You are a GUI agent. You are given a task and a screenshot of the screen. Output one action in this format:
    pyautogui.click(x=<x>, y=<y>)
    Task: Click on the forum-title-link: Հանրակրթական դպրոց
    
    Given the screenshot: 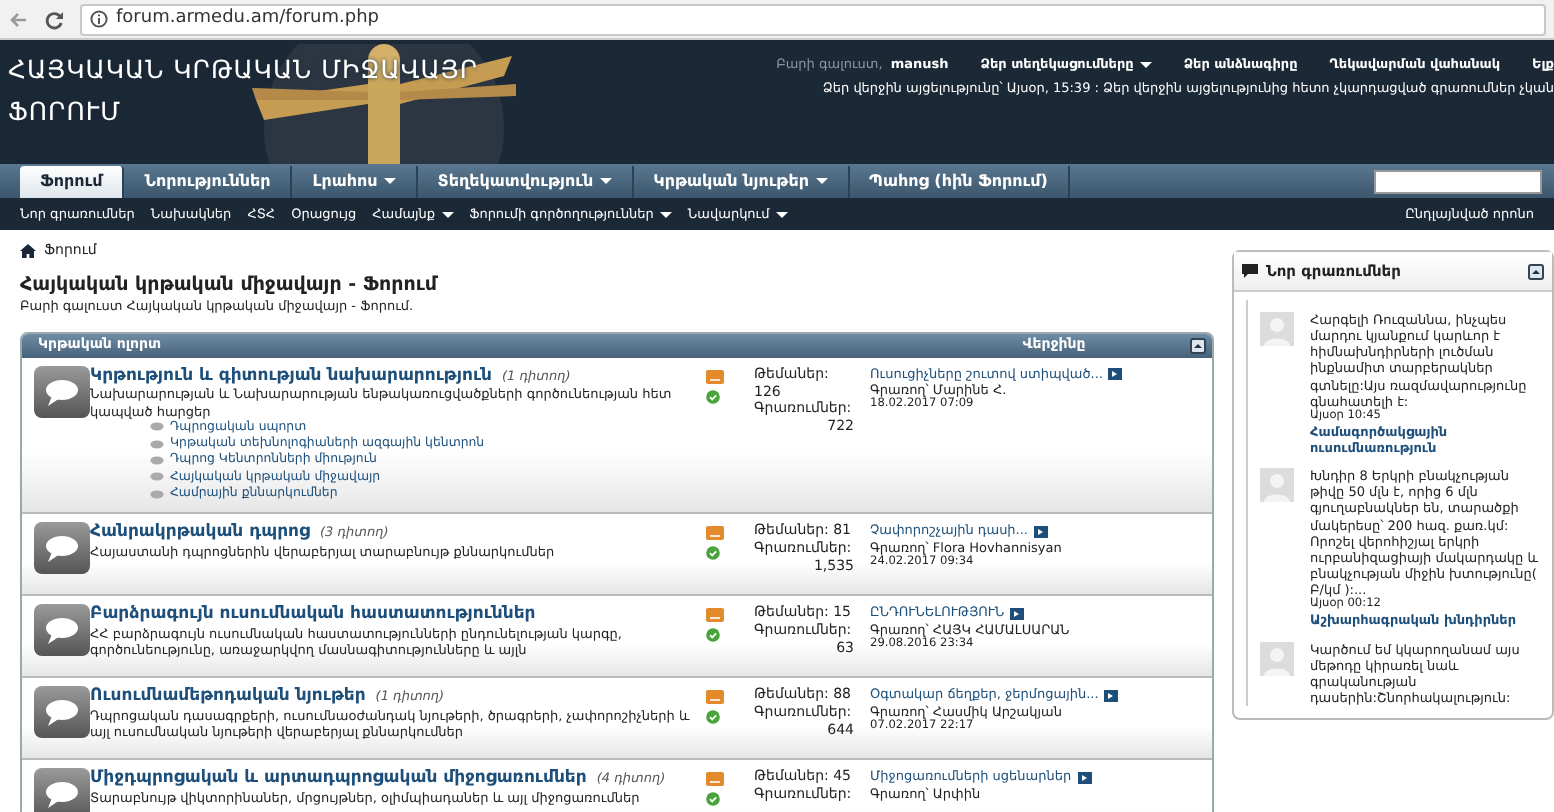 What is the action you would take?
    pyautogui.click(x=200, y=532)
    